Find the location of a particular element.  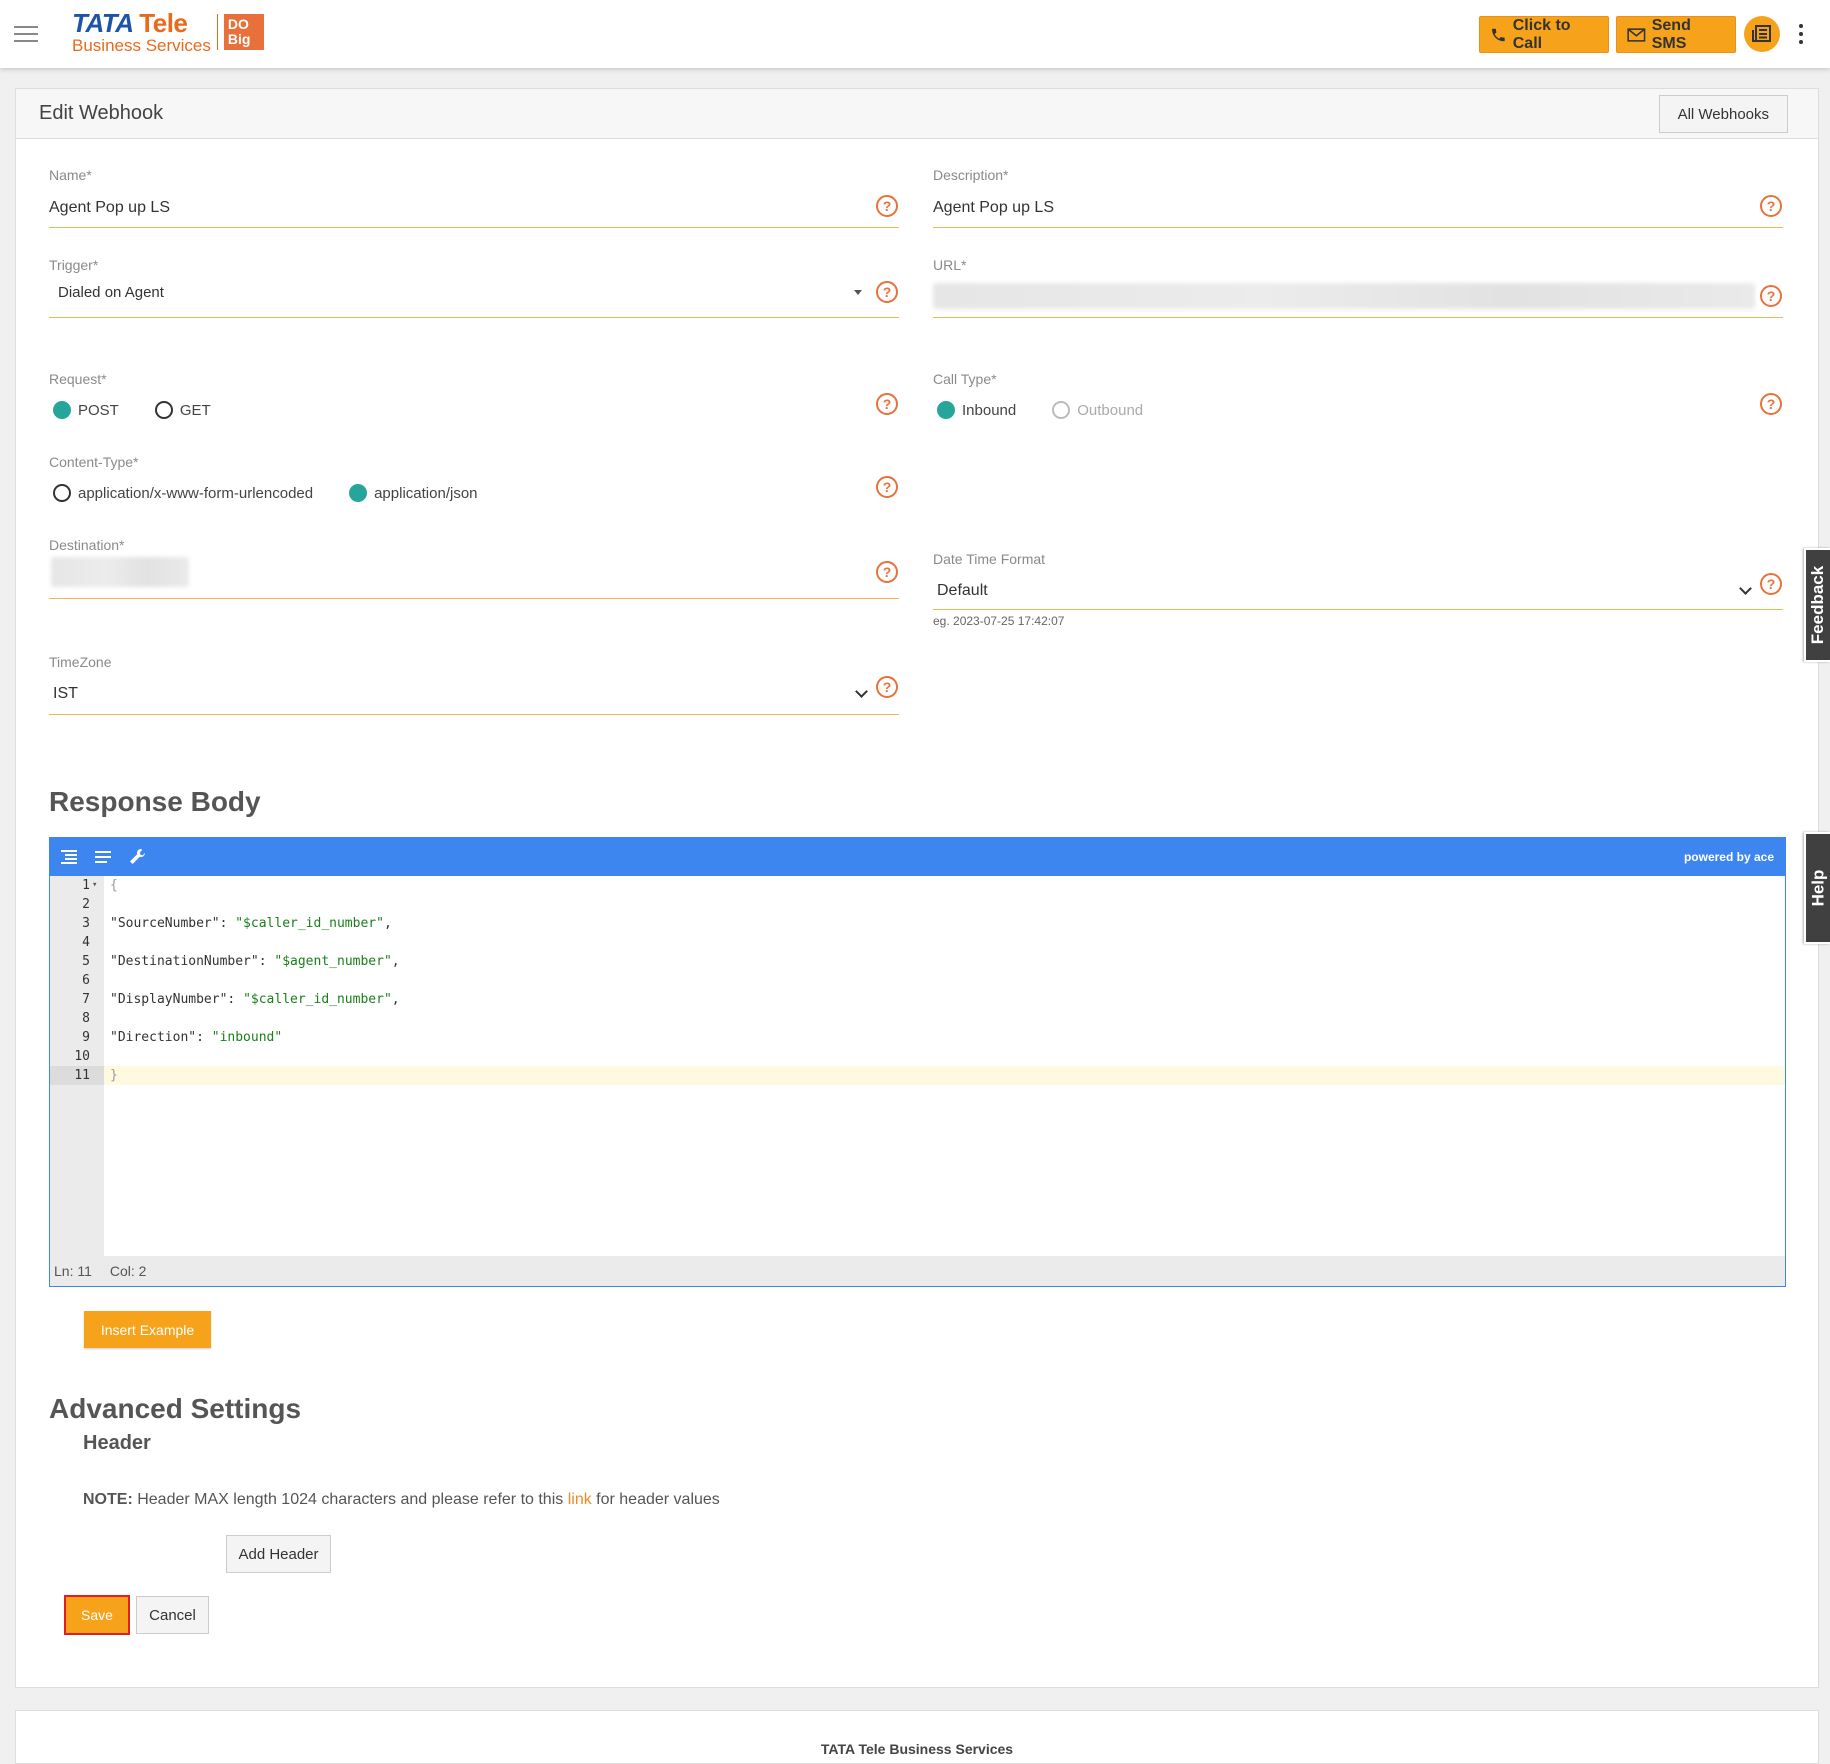

code-text: "DestinationNumber": "$agent_number", is located at coordinates (255, 961).